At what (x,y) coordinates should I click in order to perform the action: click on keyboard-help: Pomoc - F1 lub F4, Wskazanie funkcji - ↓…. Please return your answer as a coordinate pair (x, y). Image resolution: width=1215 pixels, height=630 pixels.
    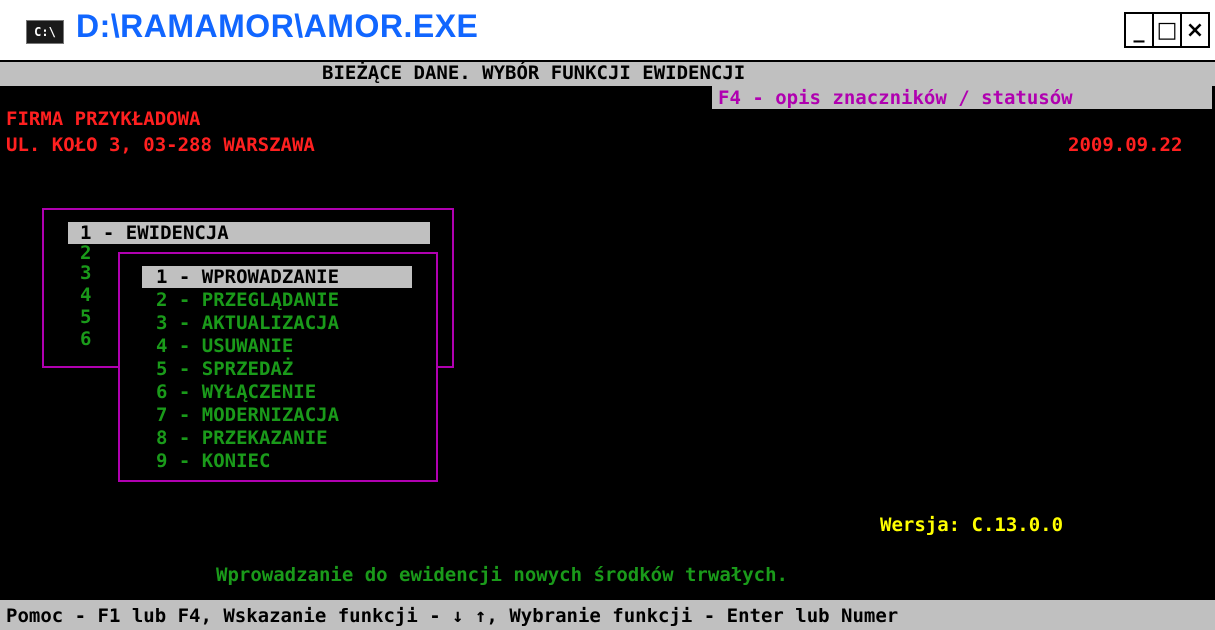
    Looking at the image, I should click on (452, 616).